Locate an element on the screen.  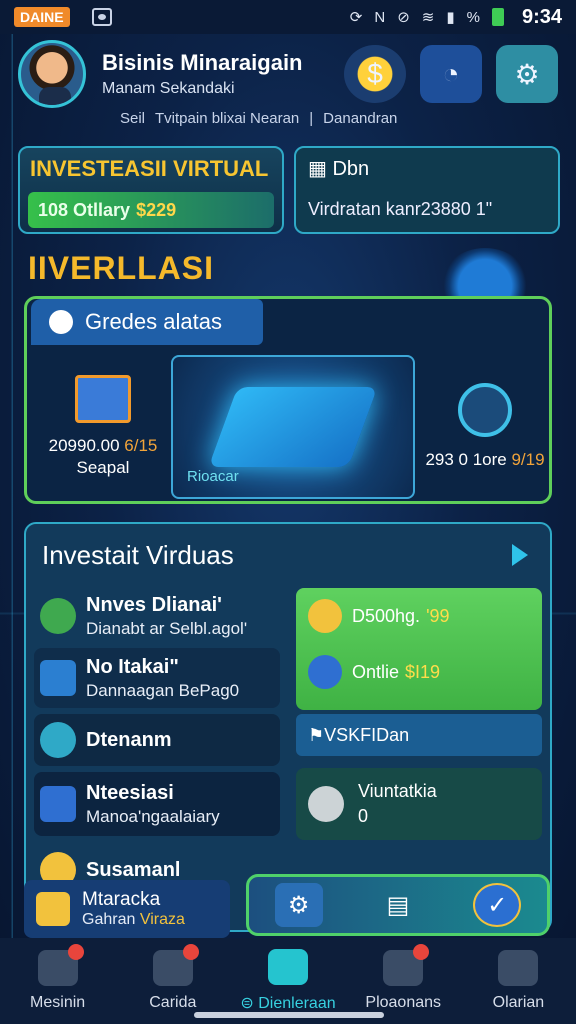
center-caption: Rioacar is located at coordinates (213, 476).